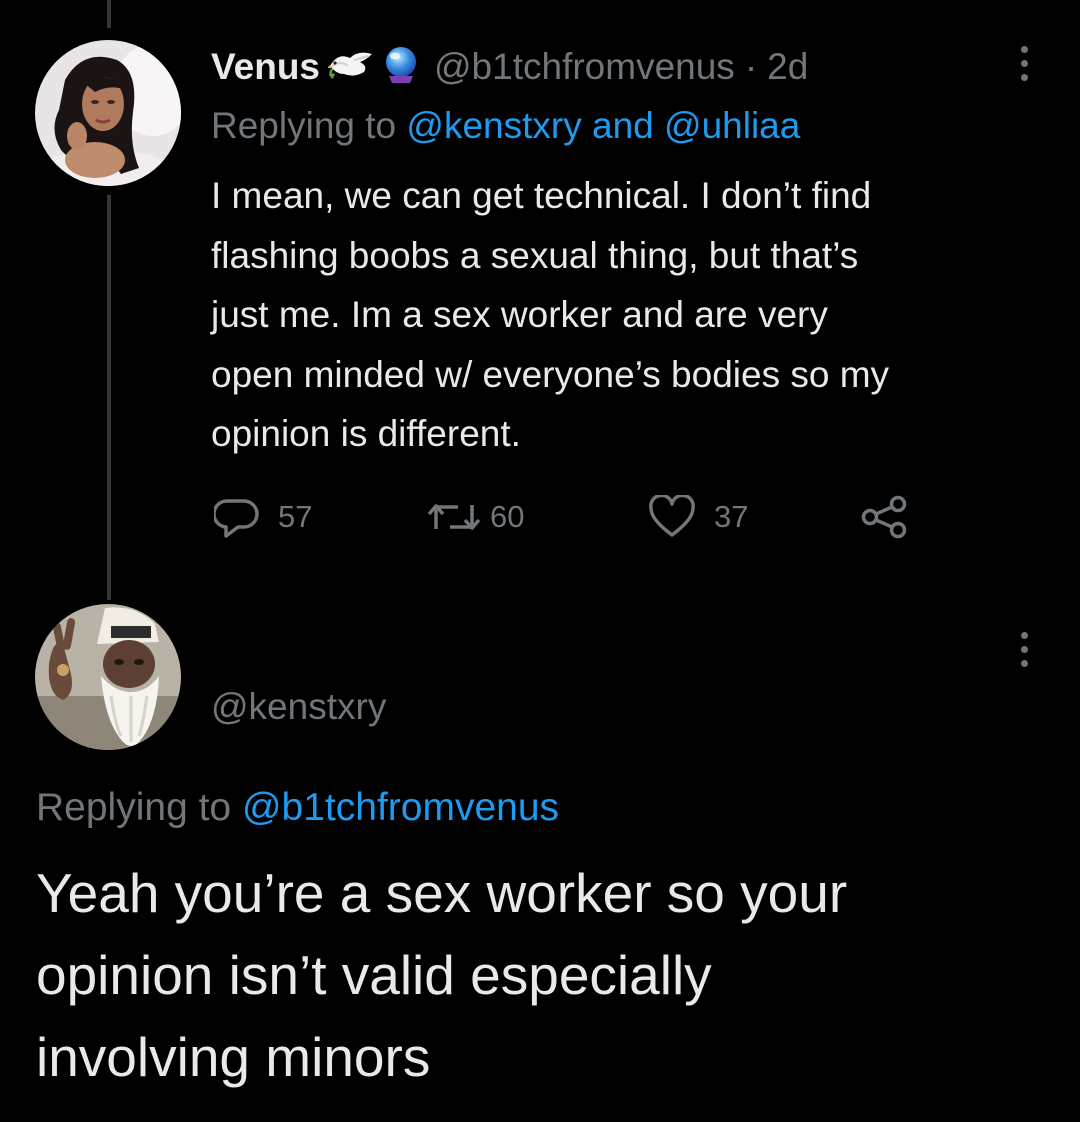 The image size is (1080, 1122). Describe the element at coordinates (732, 125) in the screenshot. I see `mention-link: @uhliaa` at that location.